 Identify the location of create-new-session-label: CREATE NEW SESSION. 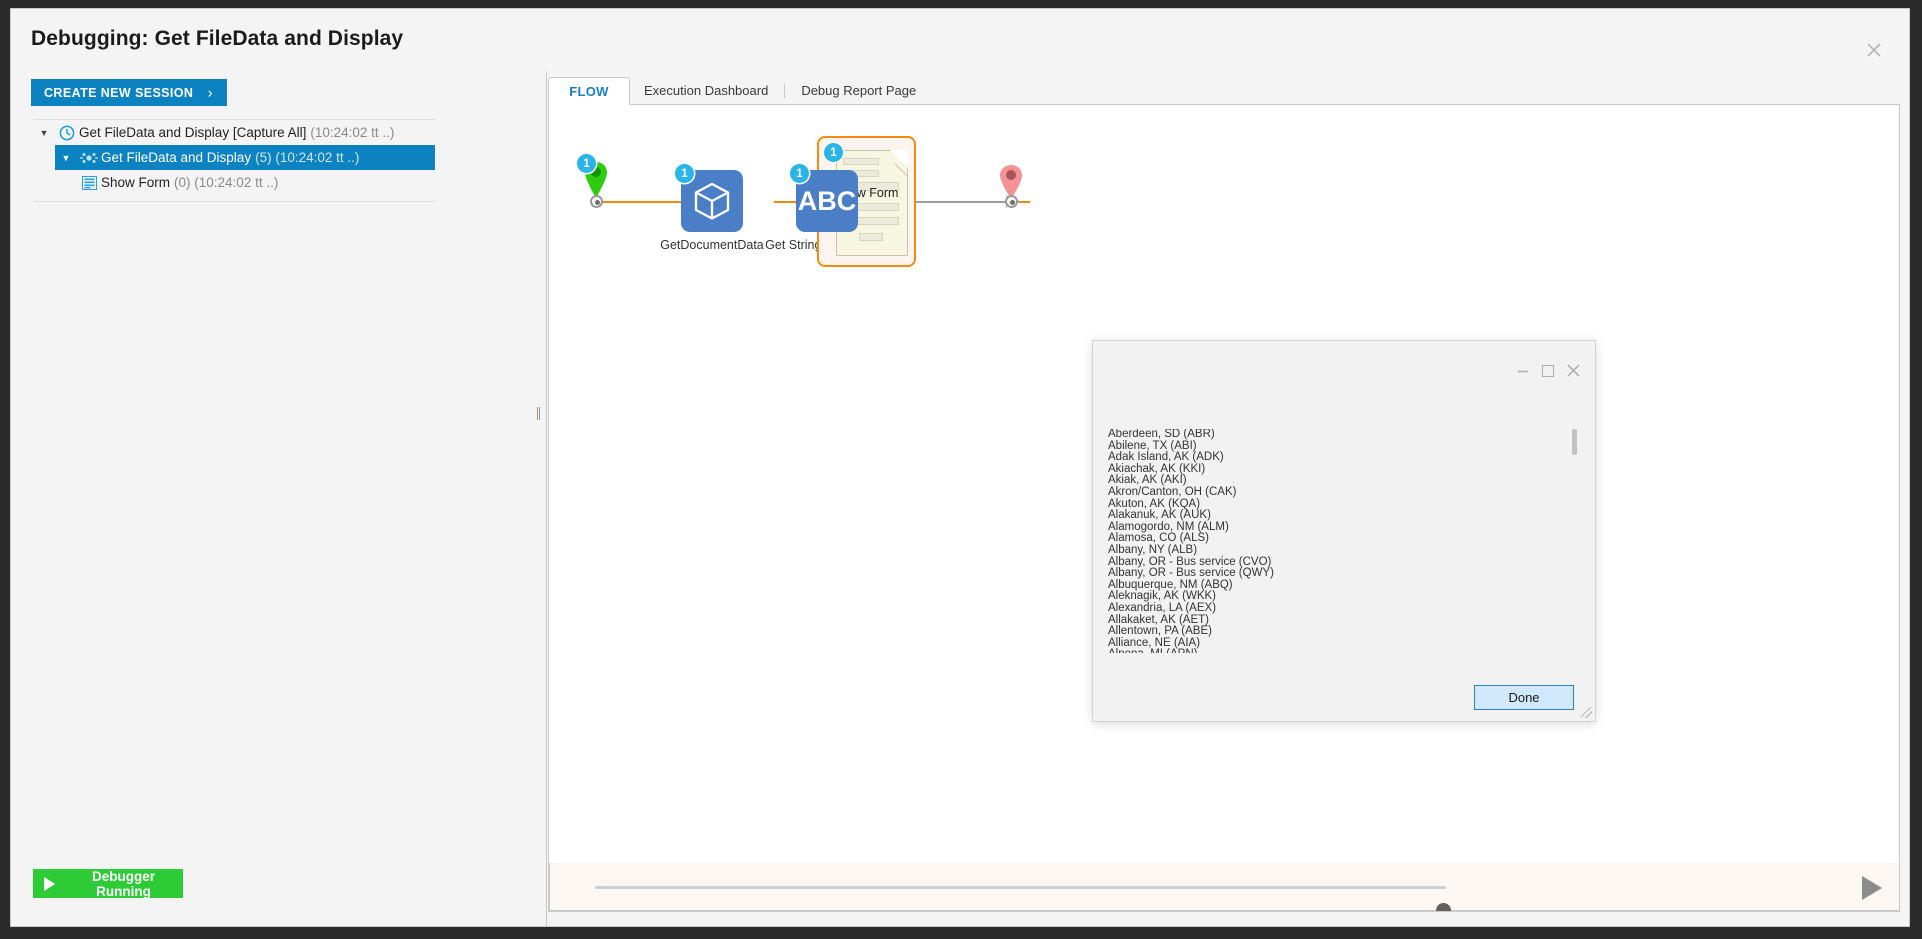
(119, 92).